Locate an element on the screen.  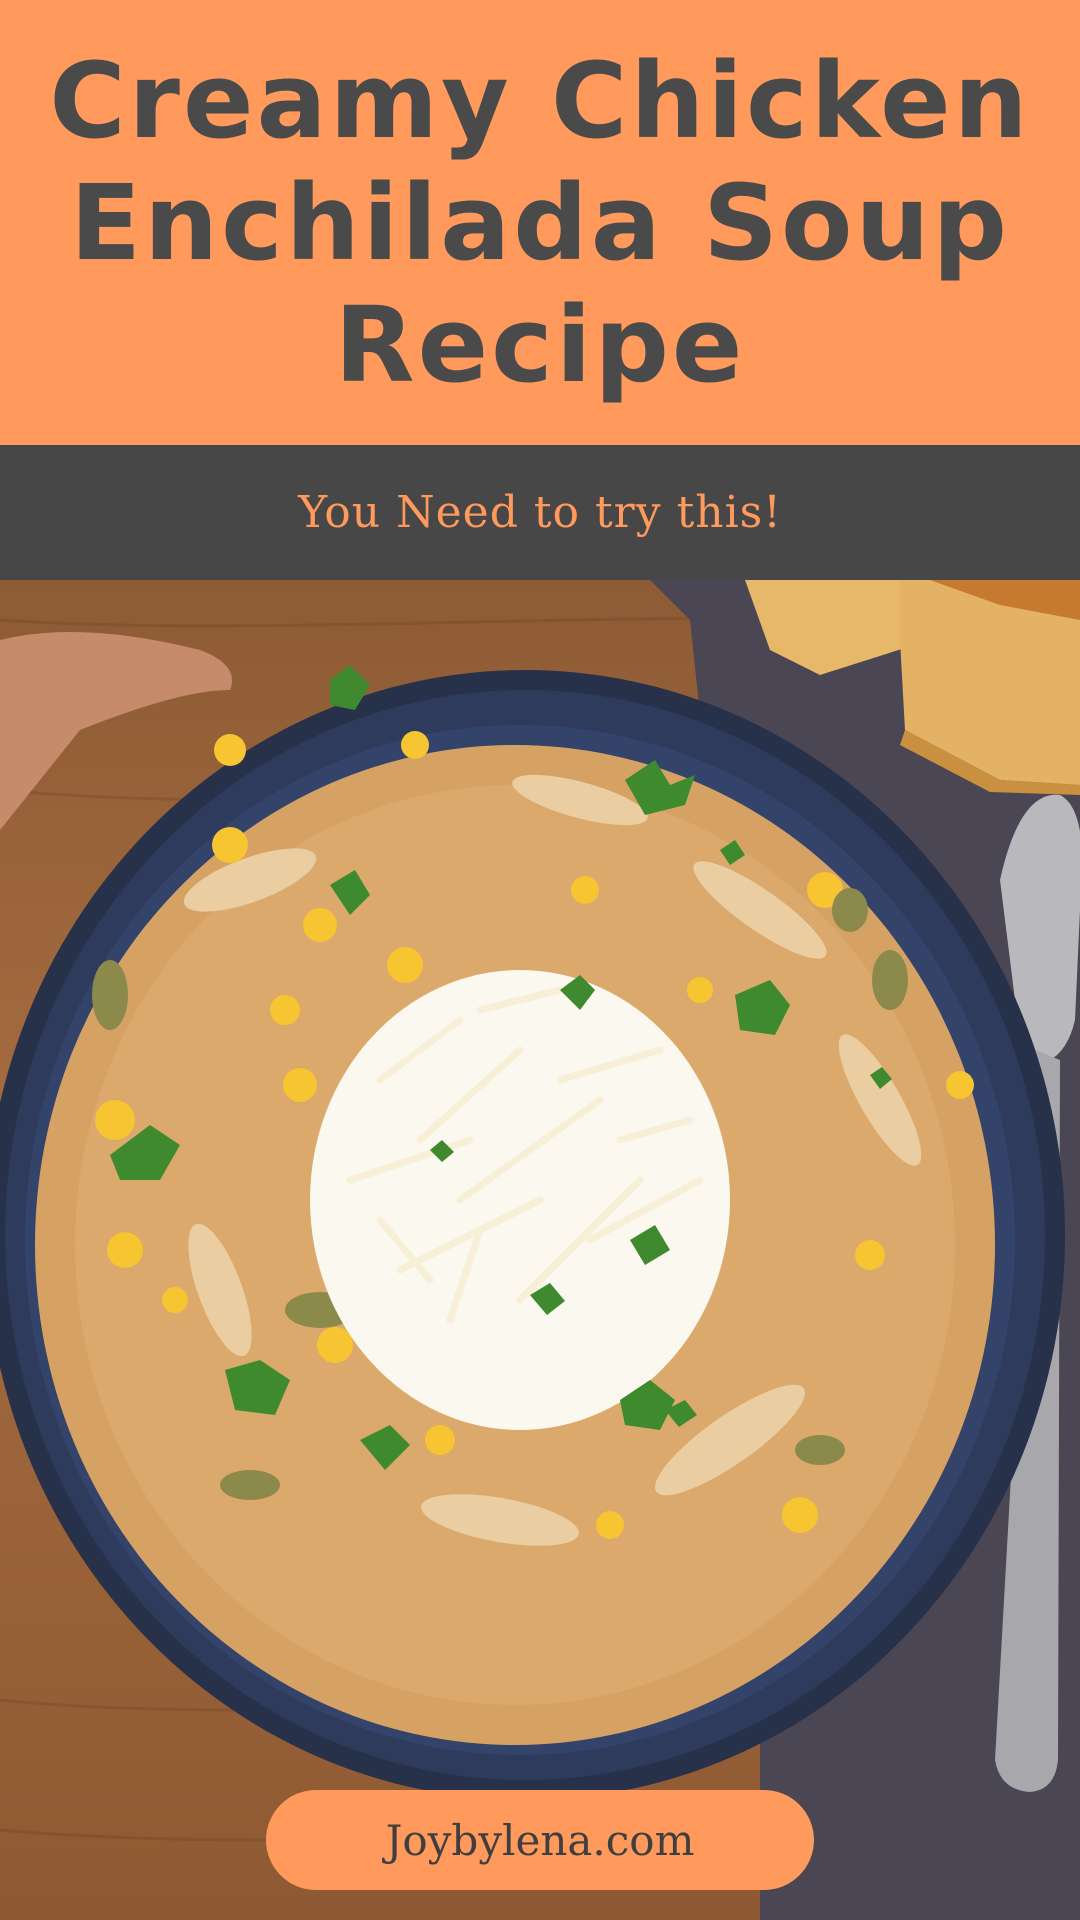
tagline-banner: You Need to try this! is located at coordinates (540, 512).